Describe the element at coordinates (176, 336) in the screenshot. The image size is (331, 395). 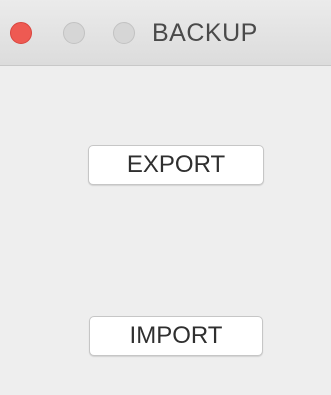
I see `import-button: IMPORT` at that location.